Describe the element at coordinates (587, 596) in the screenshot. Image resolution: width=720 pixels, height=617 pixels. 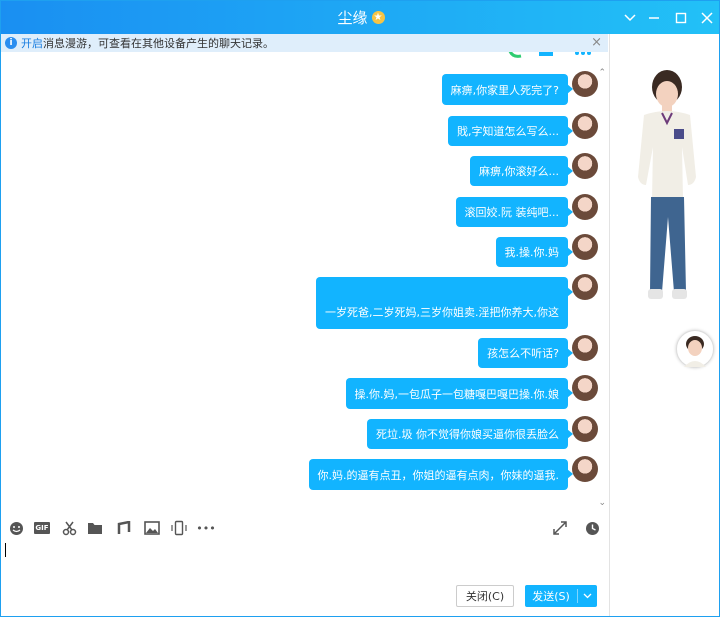
I see `send-options-chevron-icon` at that location.